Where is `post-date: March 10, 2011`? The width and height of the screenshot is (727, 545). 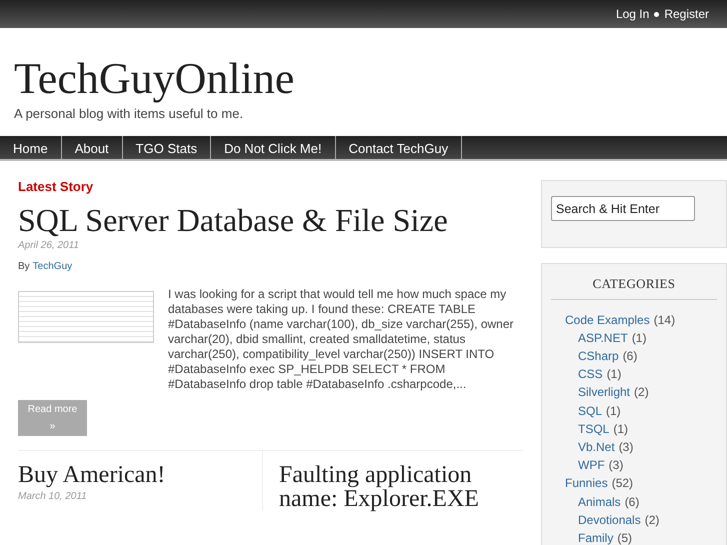 post-date: March 10, 2011 is located at coordinates (53, 497).